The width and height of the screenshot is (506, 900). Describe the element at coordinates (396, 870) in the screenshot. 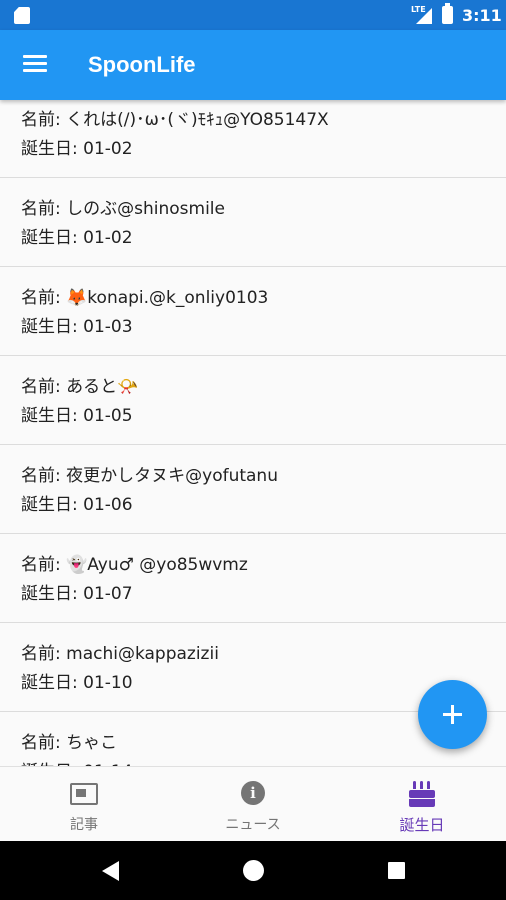

I see `recents-icon` at that location.